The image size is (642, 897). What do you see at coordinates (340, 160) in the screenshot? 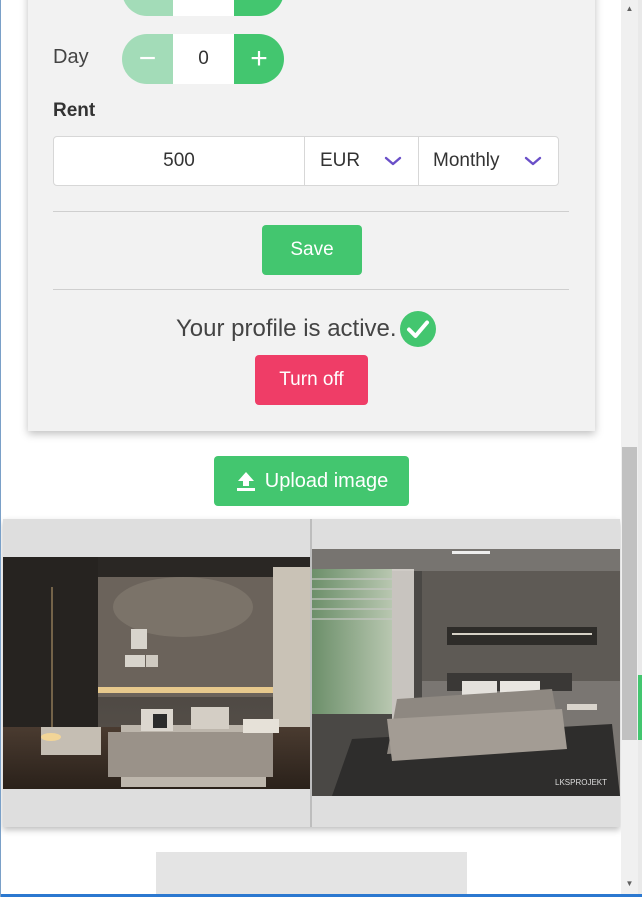
I see `currency-value: EUR` at bounding box center [340, 160].